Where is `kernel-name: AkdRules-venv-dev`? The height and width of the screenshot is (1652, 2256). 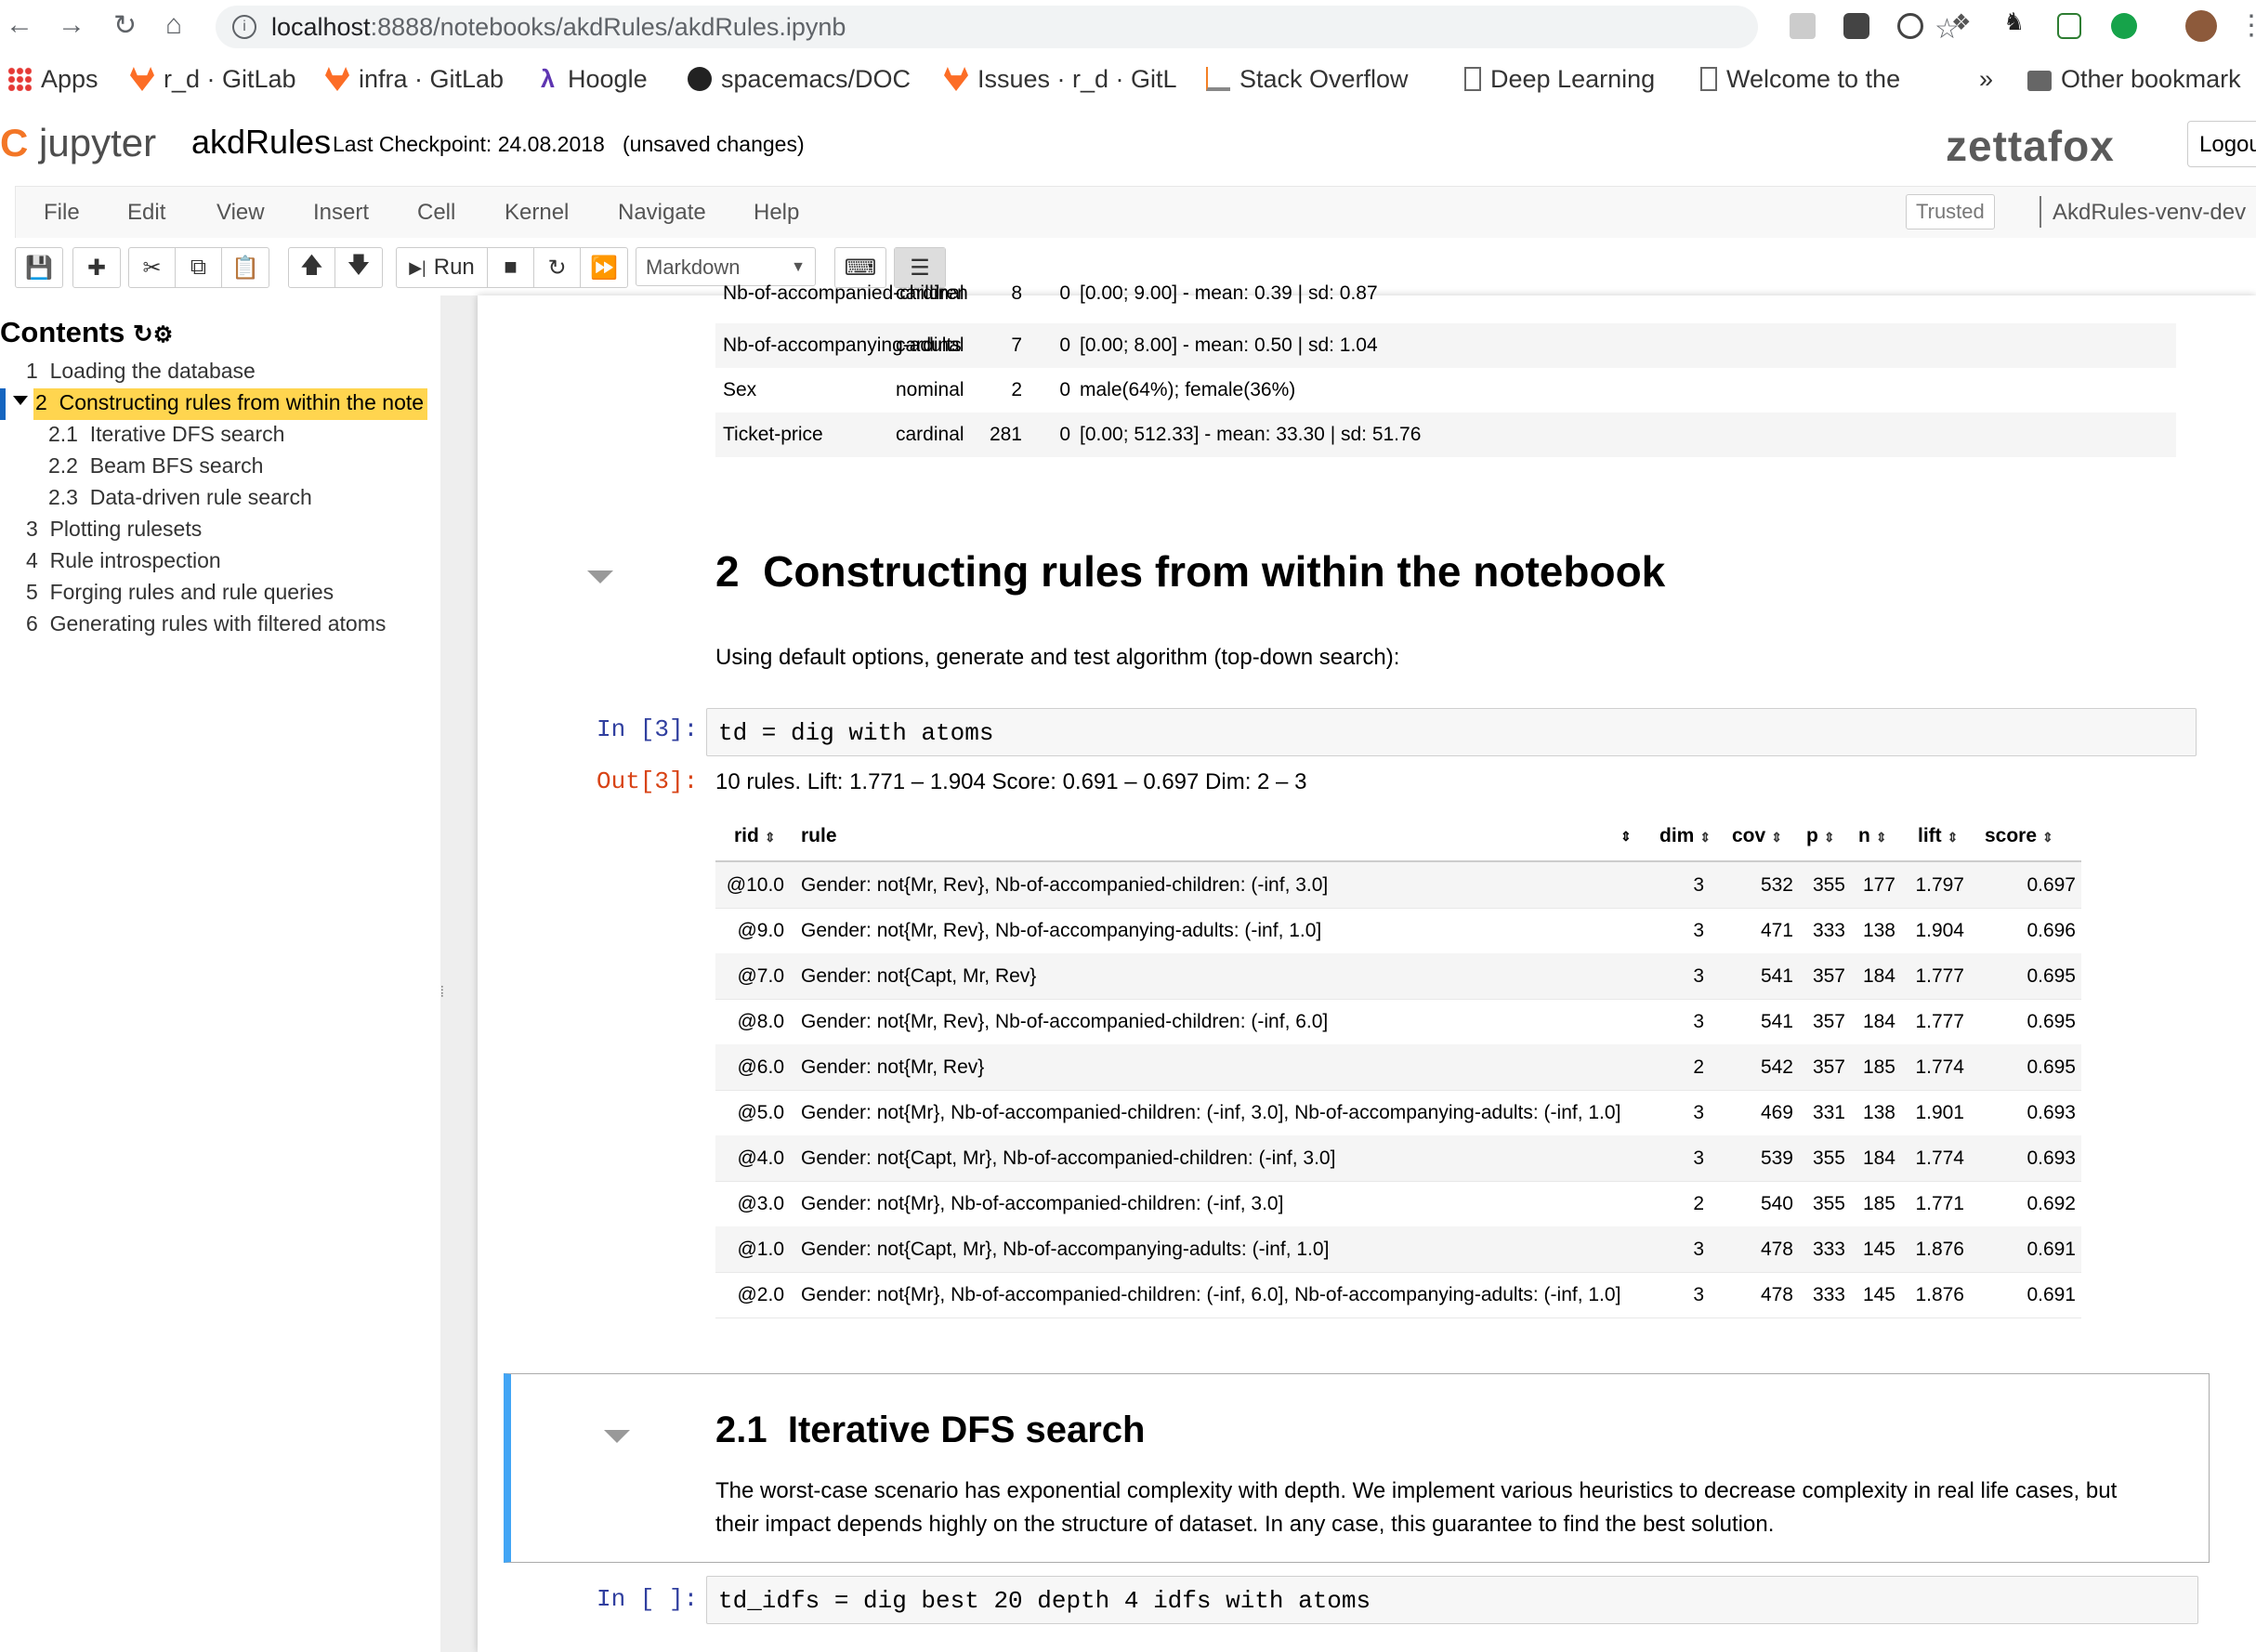
kernel-name: AkdRules-venv-dev is located at coordinates (2143, 212).